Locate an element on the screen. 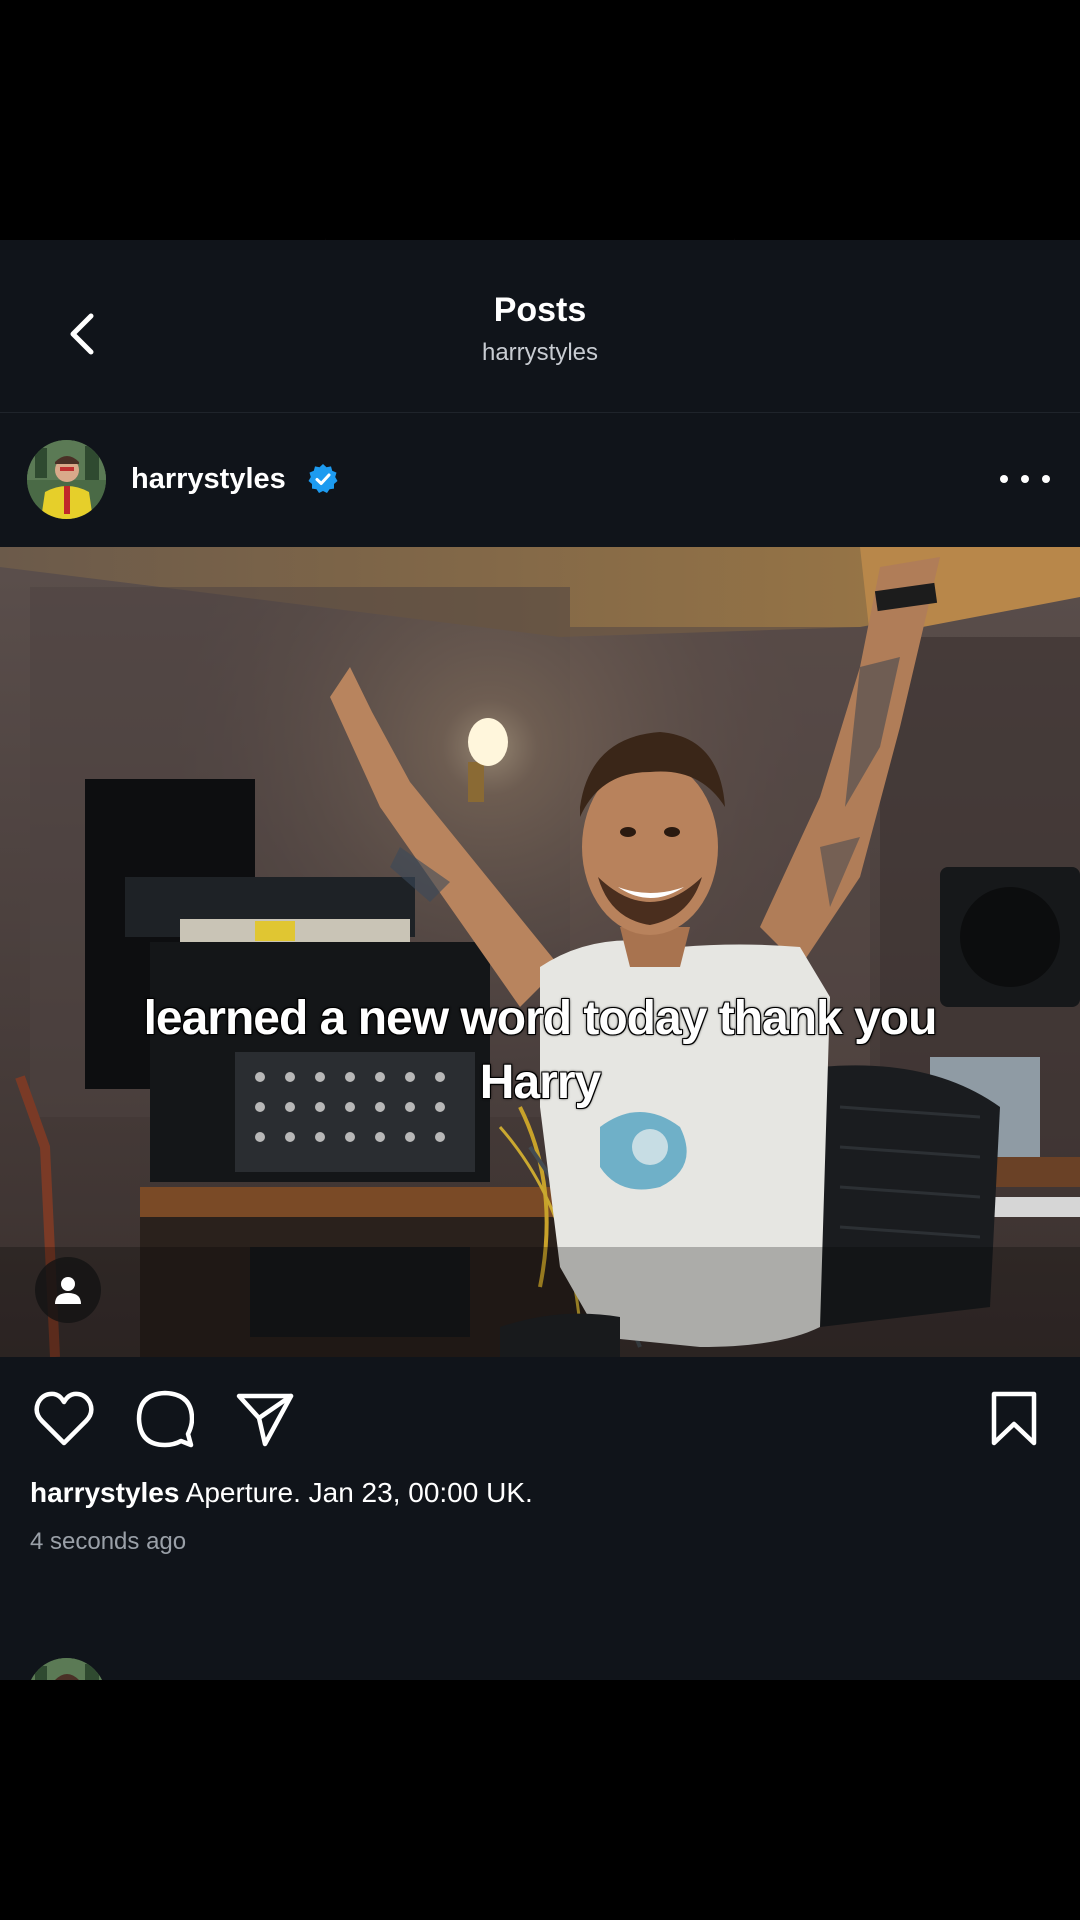 Image resolution: width=1080 pixels, height=1920 pixels. post-caption: harrystyles Aperture. Jan 23, 00:00 UK. is located at coordinates (281, 1493).